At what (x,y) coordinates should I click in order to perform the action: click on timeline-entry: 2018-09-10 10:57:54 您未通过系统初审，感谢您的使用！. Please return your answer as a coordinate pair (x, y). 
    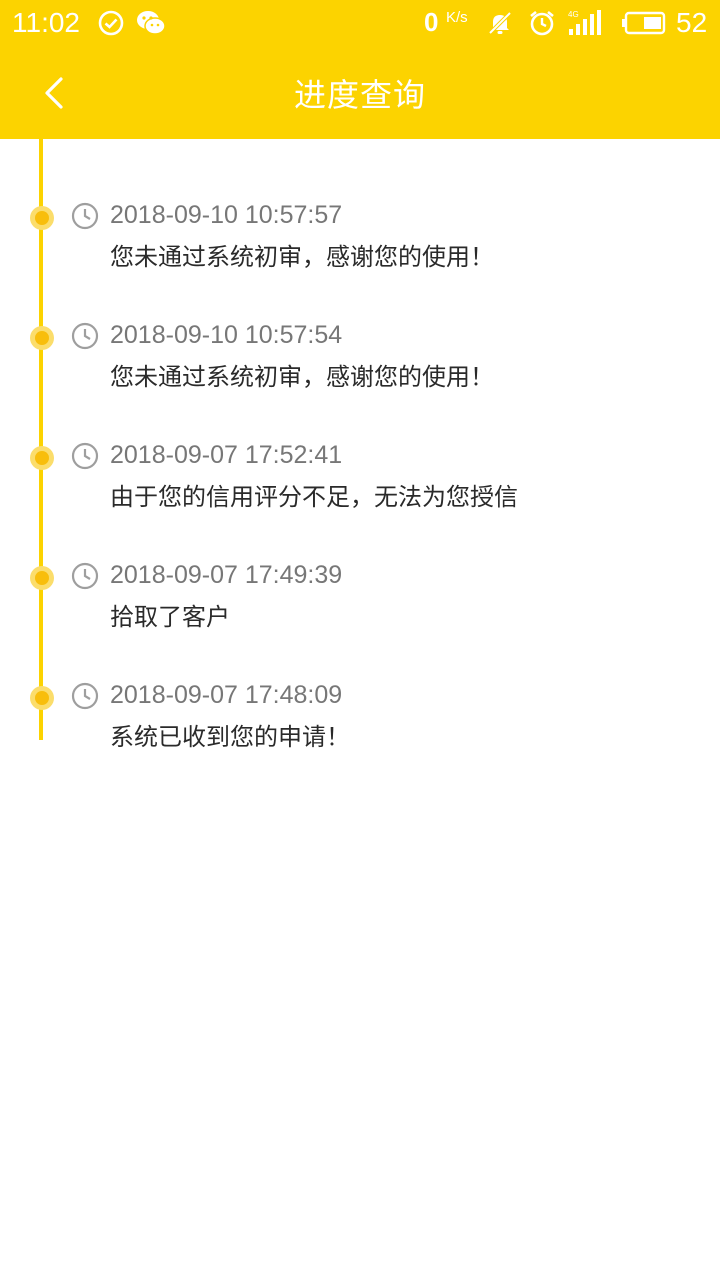
    Looking at the image, I should click on (360, 371).